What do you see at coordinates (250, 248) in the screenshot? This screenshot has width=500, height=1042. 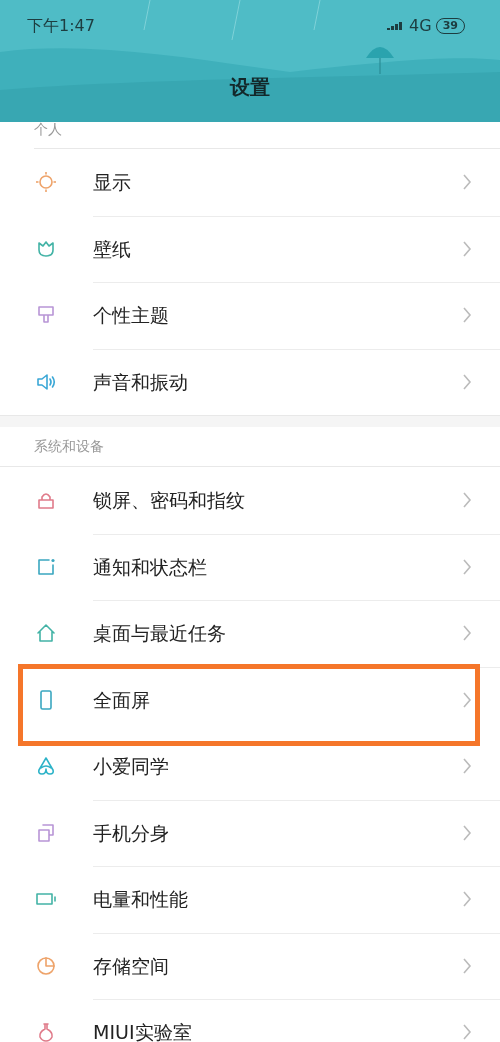 I see `settings-item: 壁纸` at bounding box center [250, 248].